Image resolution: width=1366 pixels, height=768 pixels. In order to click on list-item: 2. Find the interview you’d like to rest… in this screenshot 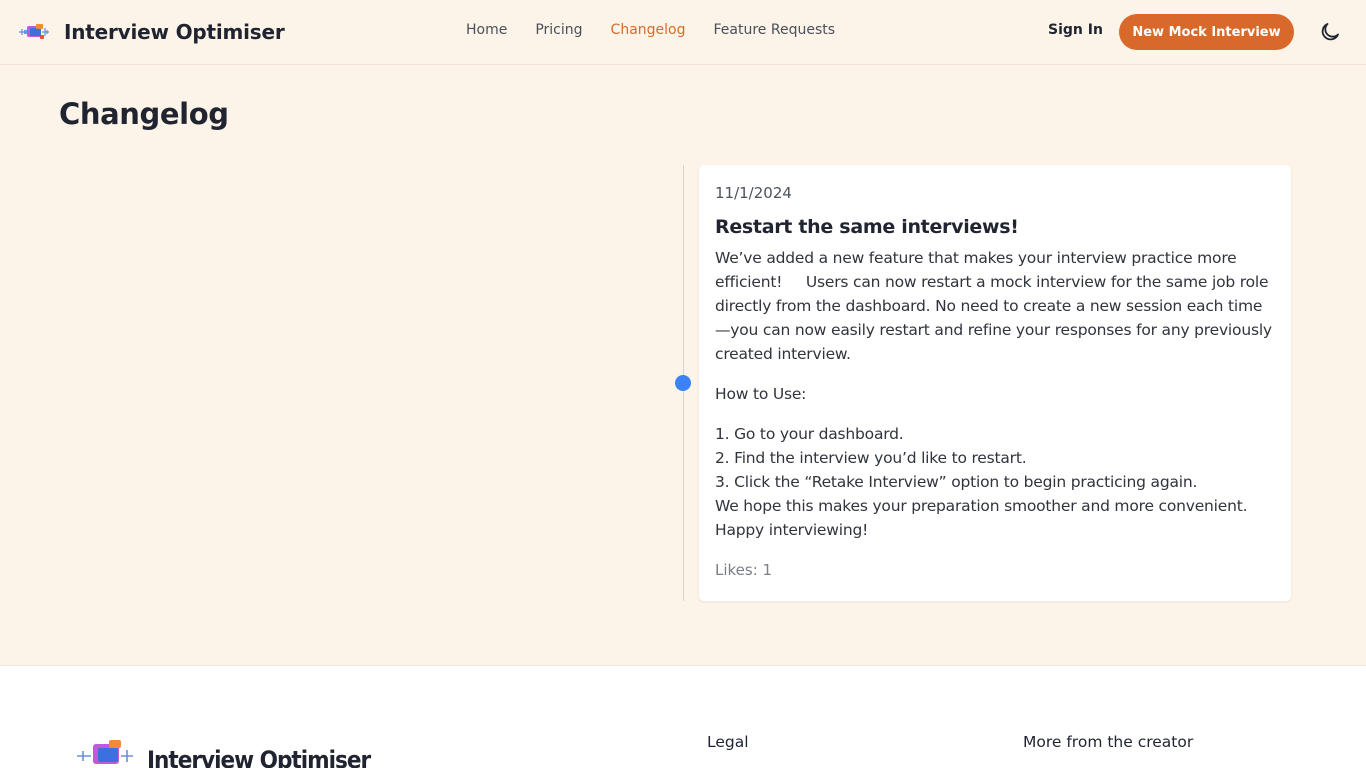, I will do `click(871, 458)`.